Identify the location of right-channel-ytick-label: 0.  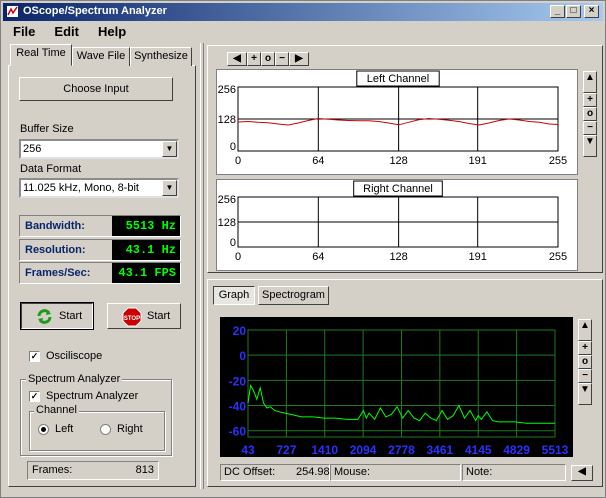
(233, 243).